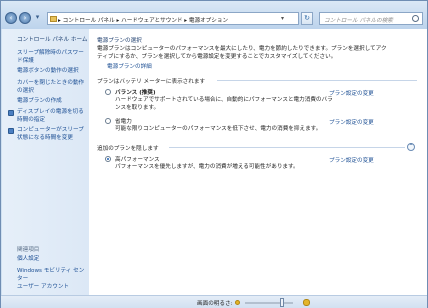 The width and height of the screenshot is (428, 308). What do you see at coordinates (351, 122) in the screenshot?
I see `power-saver-plan-settings-link: プラン設定の変更` at bounding box center [351, 122].